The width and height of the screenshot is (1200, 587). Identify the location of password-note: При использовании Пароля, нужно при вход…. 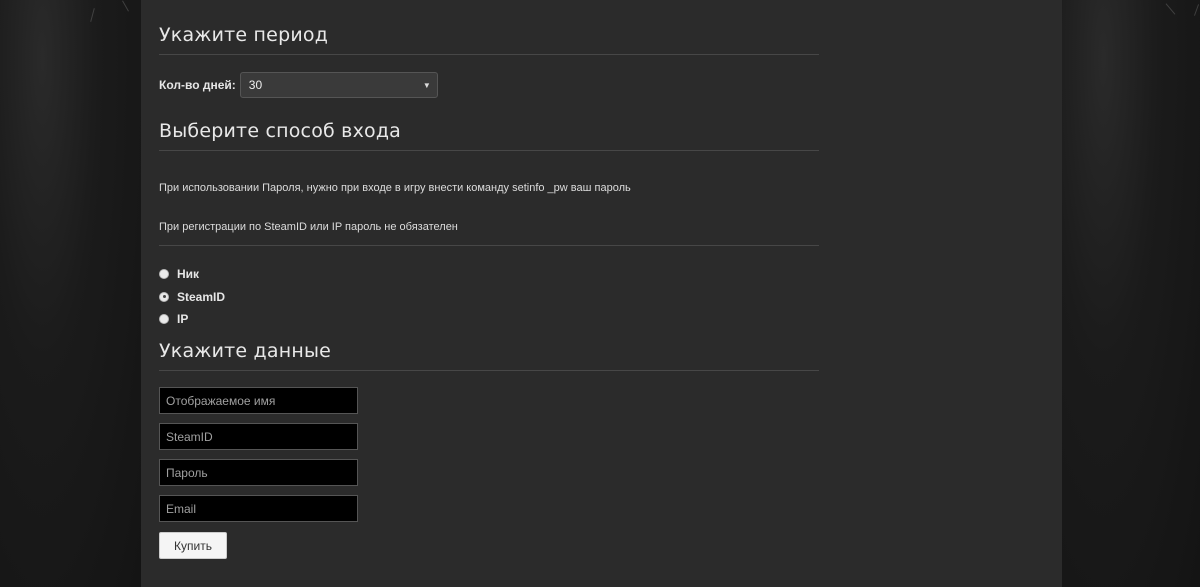
(395, 188).